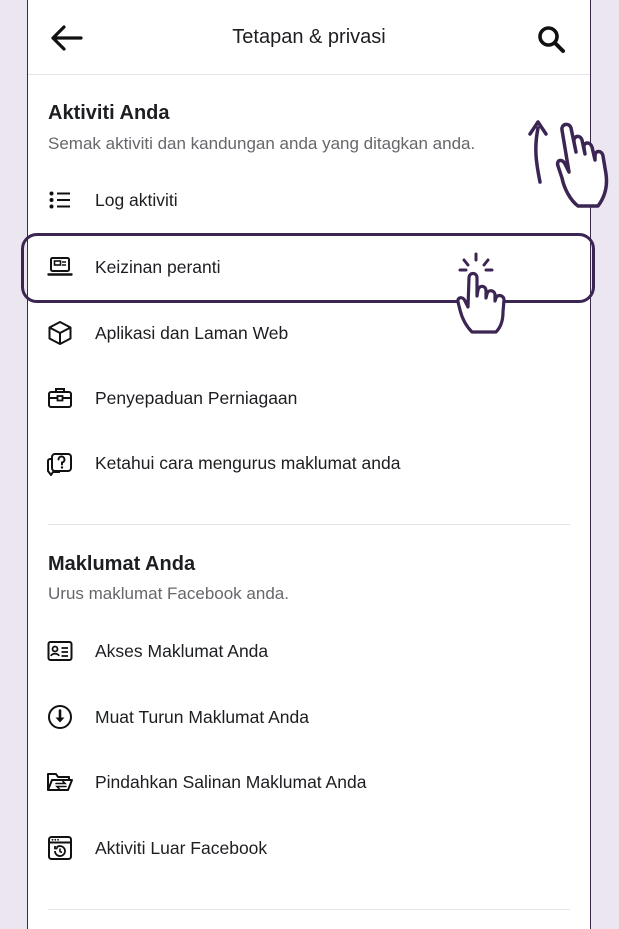 Image resolution: width=619 pixels, height=929 pixels. Describe the element at coordinates (136, 199) in the screenshot. I see `menu-item-label: Log aktiviti` at that location.